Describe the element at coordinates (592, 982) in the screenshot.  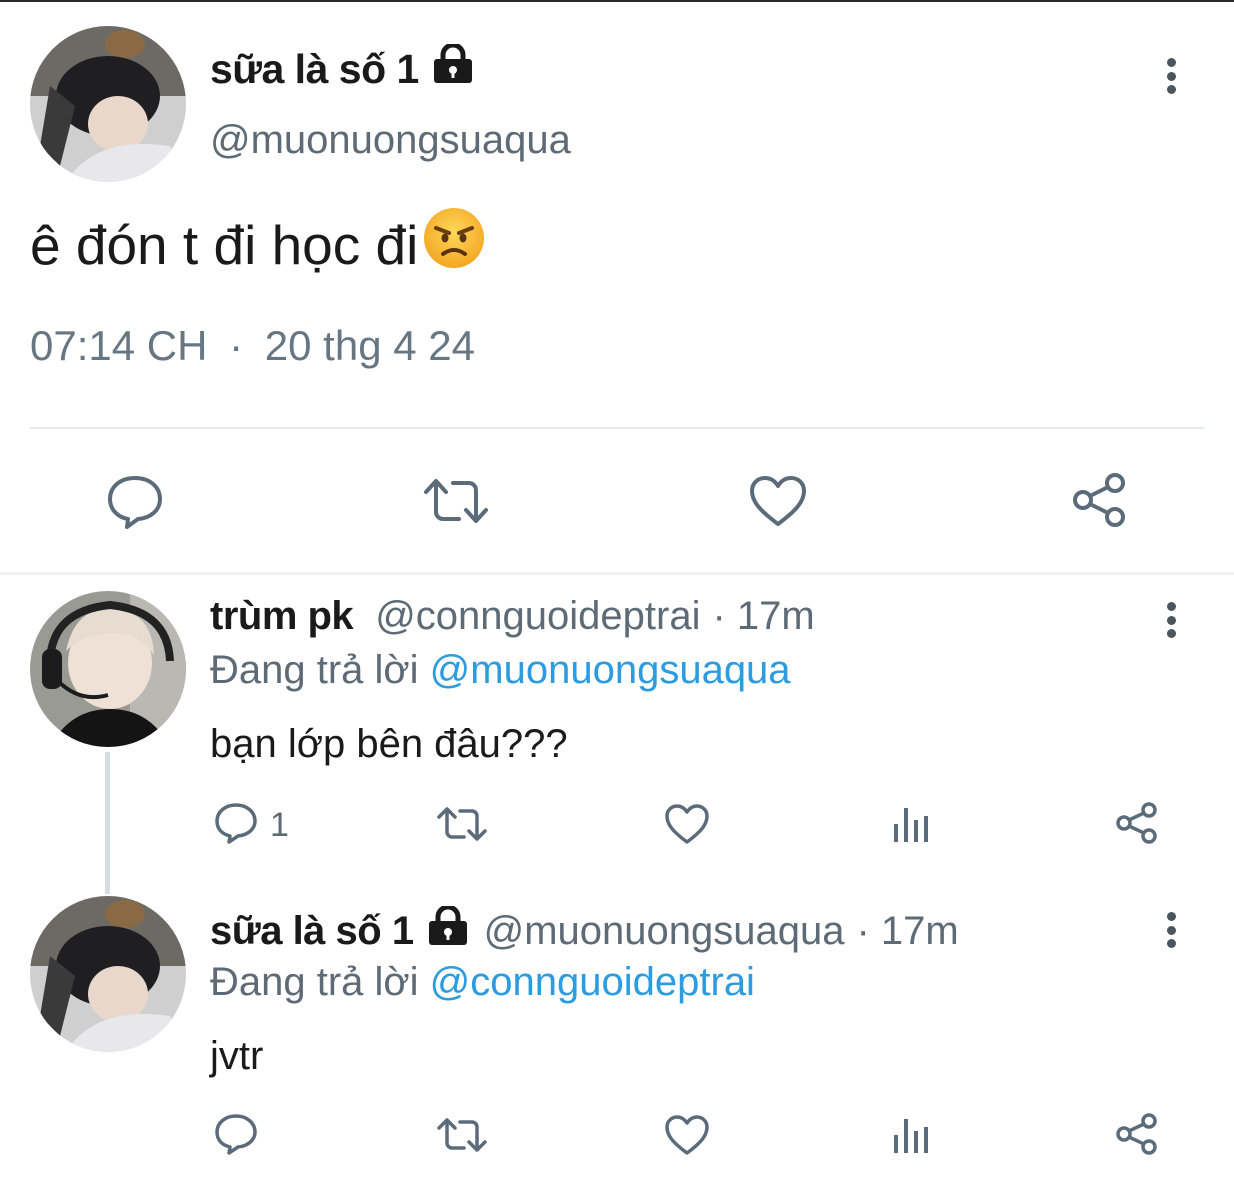
I see `replying-mention-link: @connguoideptrai` at that location.